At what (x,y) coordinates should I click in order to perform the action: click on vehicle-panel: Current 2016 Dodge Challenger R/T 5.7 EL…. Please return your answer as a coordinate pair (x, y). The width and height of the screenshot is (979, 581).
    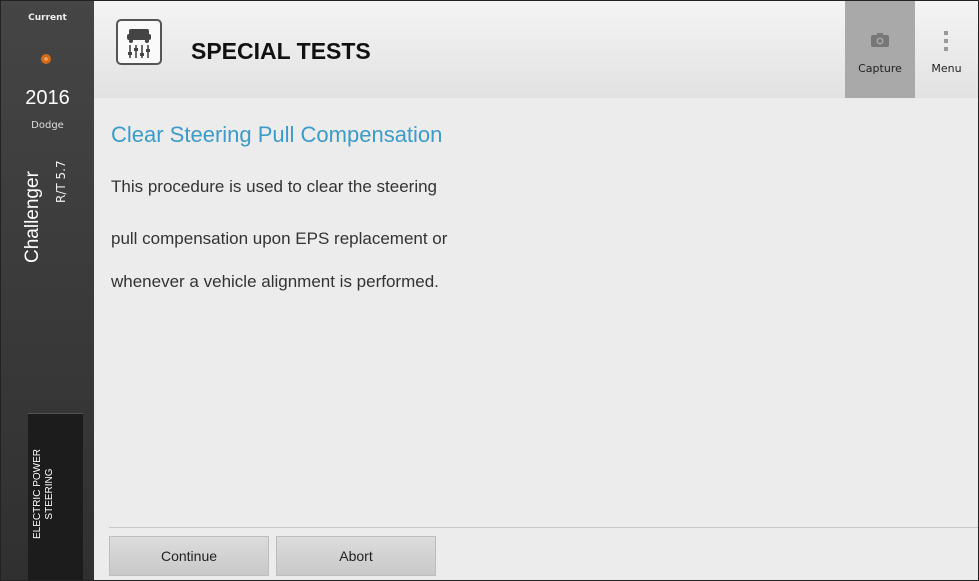
    Looking at the image, I should click on (47, 290).